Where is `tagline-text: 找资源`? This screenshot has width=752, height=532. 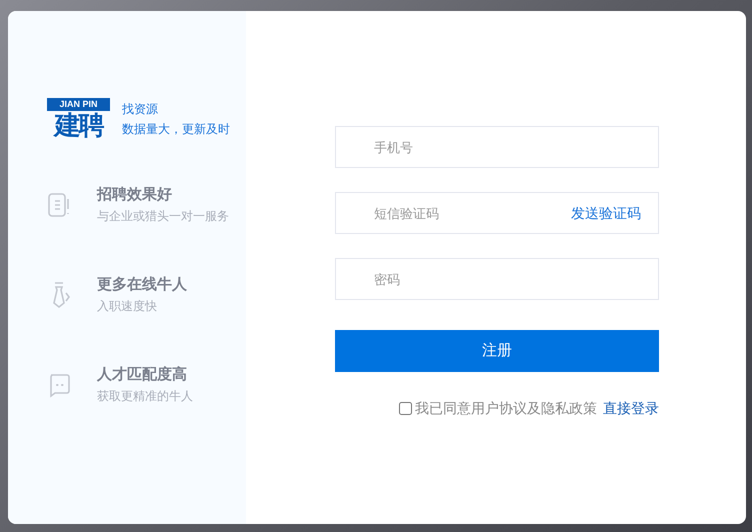
tagline-text: 找资源 is located at coordinates (140, 109).